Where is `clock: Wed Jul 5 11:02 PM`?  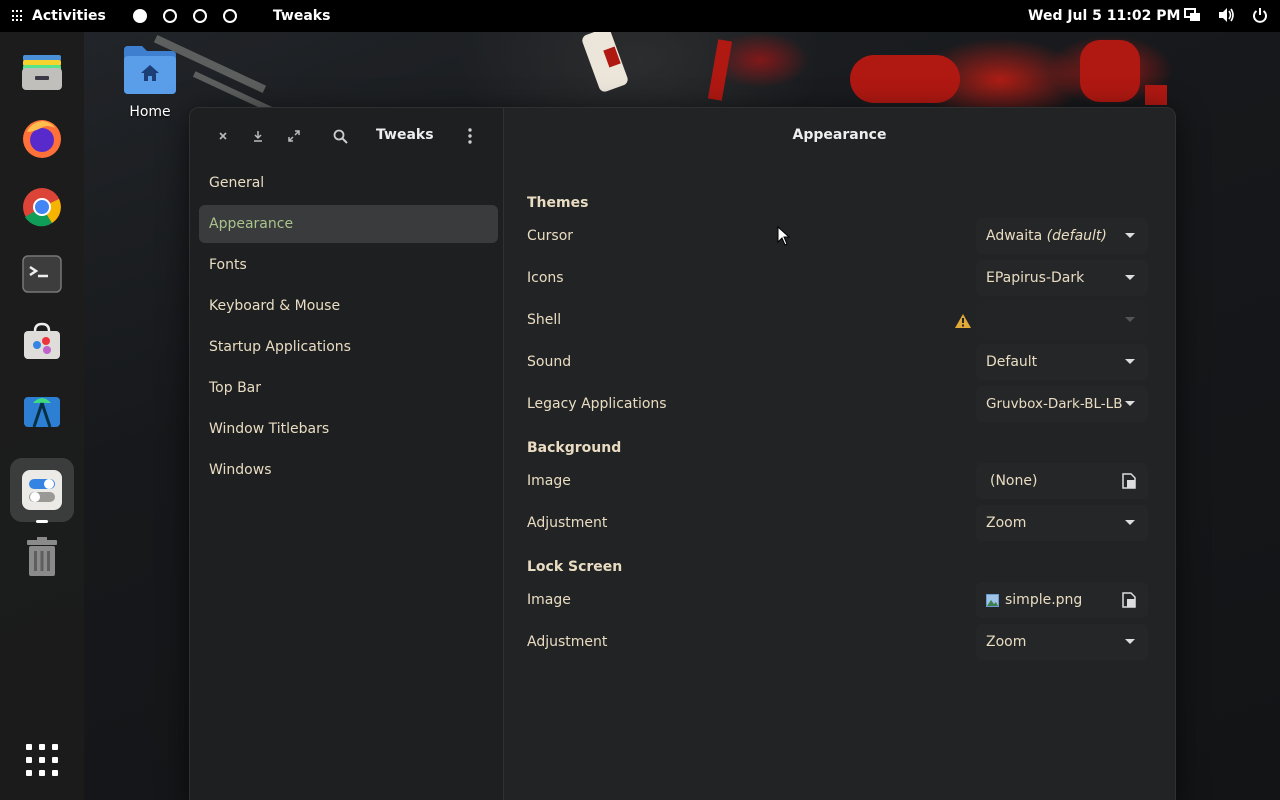
clock: Wed Jul 5 11:02 PM is located at coordinates (1104, 16).